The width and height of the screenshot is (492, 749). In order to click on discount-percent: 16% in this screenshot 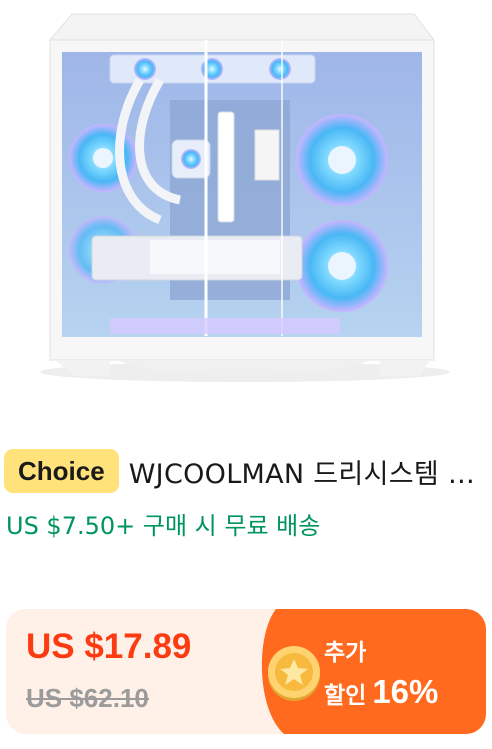, I will do `click(405, 691)`.